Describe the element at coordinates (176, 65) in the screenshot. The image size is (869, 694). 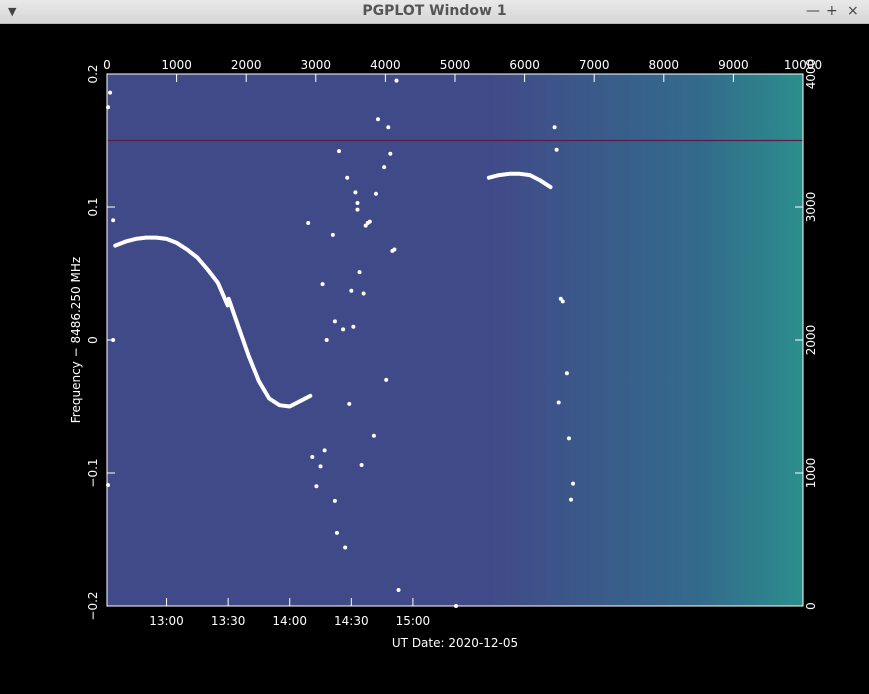
I see `top-tick-label: 1000` at that location.